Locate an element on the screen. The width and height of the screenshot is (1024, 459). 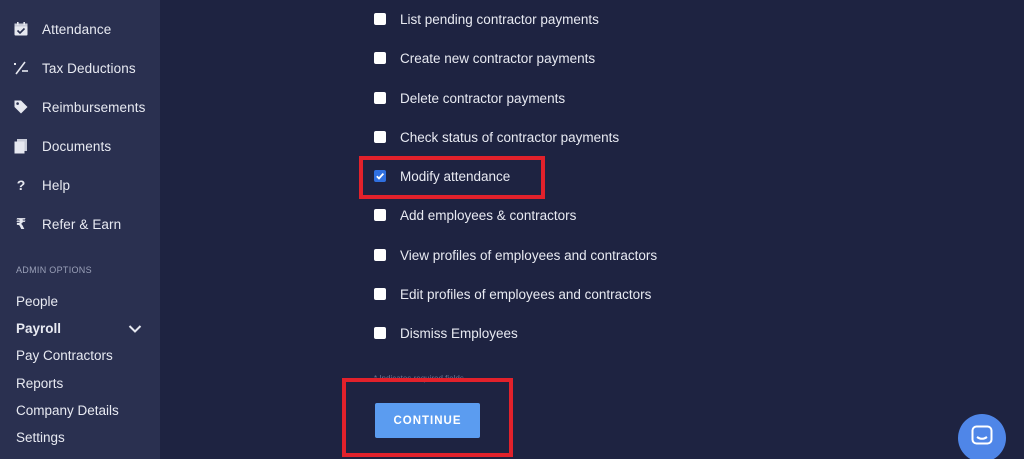
admin-options-heading: ADMIN OPTIONS is located at coordinates (54, 270).